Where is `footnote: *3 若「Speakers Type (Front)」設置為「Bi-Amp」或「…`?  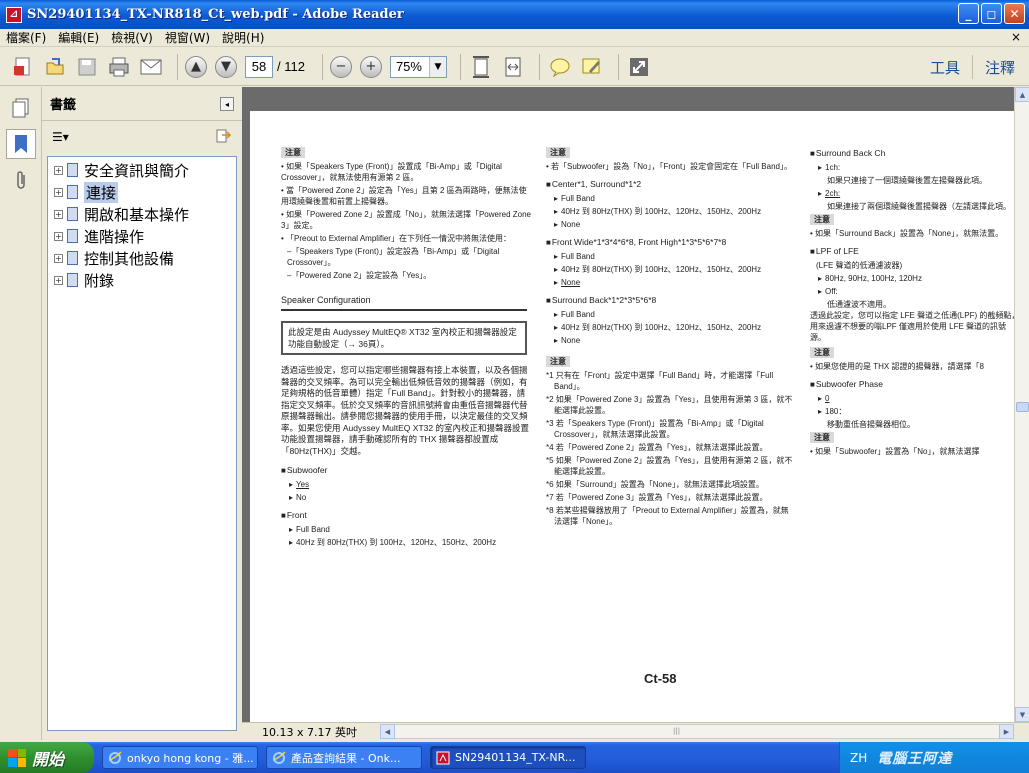 footnote: *3 若「Speakers Type (Front)」設置為「Bi-Amp」或「… is located at coordinates (655, 429).